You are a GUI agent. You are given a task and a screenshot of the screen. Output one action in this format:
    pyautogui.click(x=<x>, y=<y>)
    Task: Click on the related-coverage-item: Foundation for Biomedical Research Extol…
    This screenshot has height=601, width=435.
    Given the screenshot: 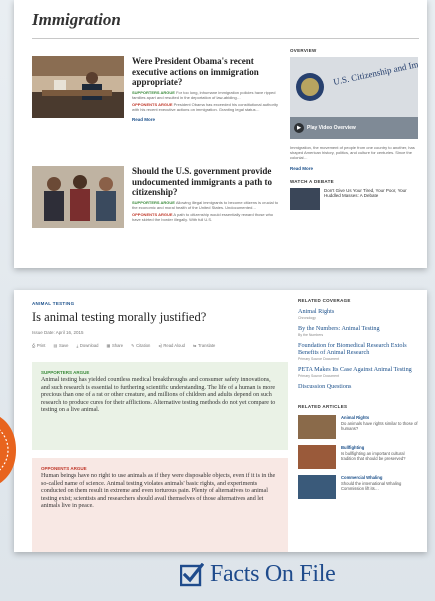 What is the action you would take?
    pyautogui.click(x=359, y=351)
    